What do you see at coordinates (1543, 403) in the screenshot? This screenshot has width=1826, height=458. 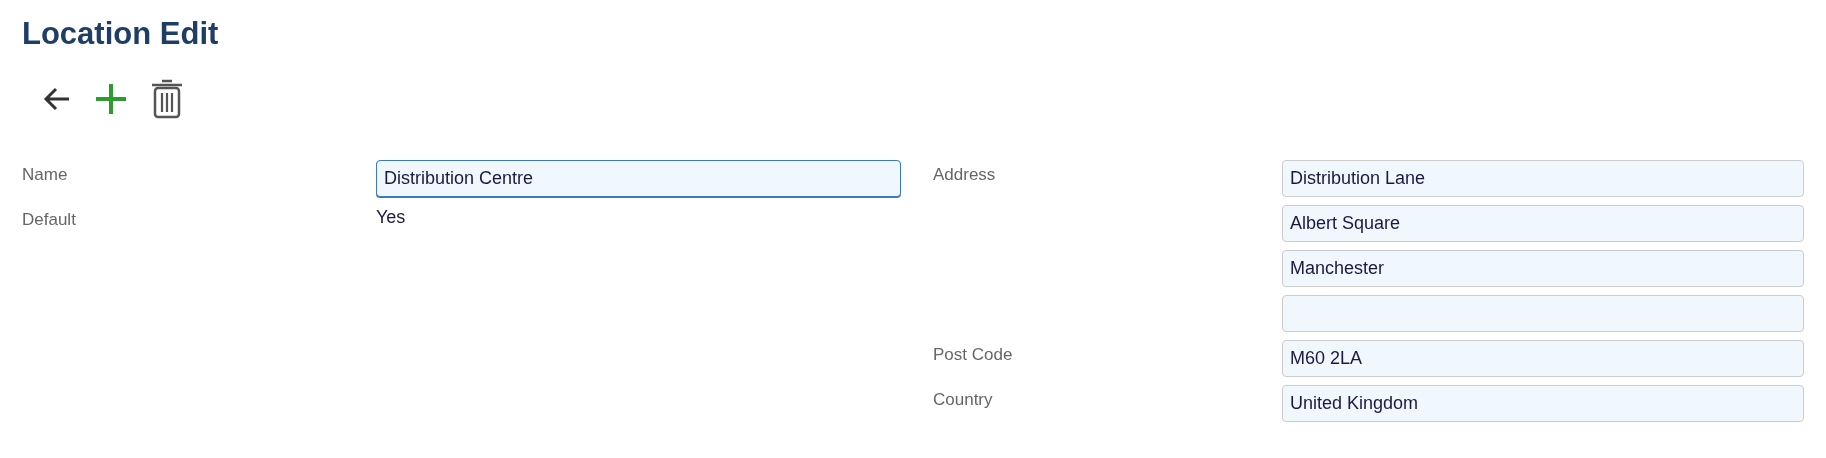 I see `input-field: United Kingdom` at bounding box center [1543, 403].